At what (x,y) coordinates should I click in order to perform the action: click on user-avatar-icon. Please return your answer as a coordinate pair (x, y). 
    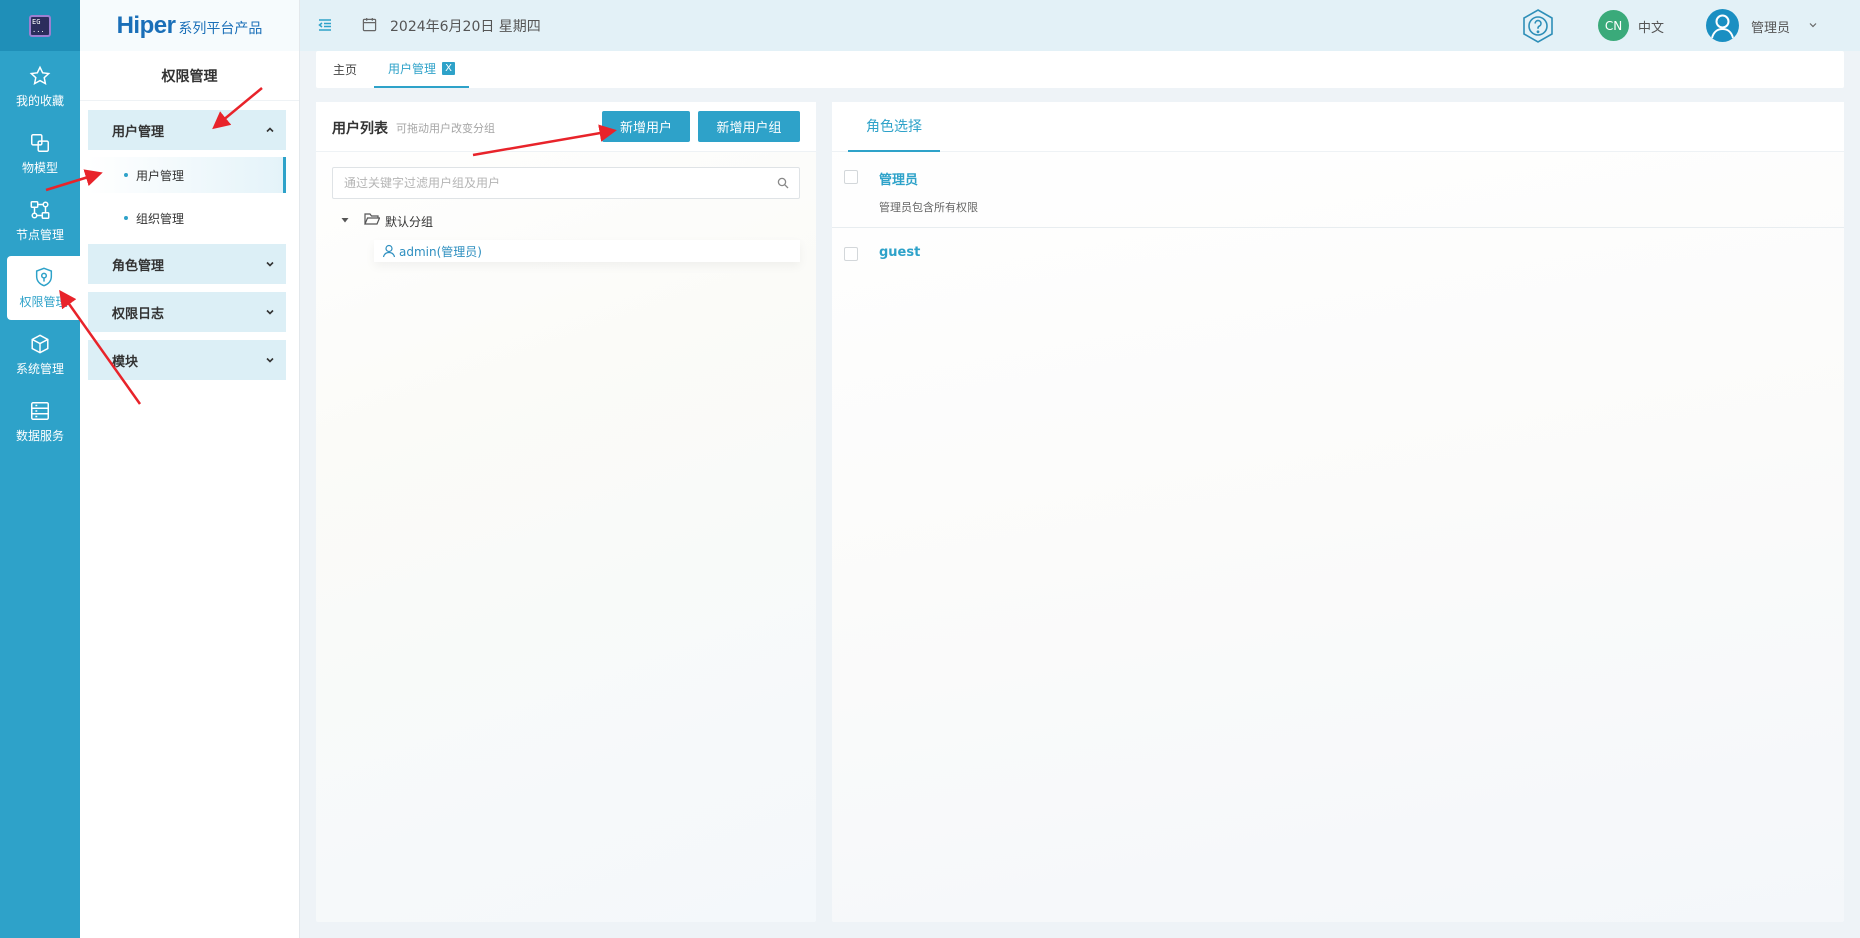
    Looking at the image, I should click on (1722, 26).